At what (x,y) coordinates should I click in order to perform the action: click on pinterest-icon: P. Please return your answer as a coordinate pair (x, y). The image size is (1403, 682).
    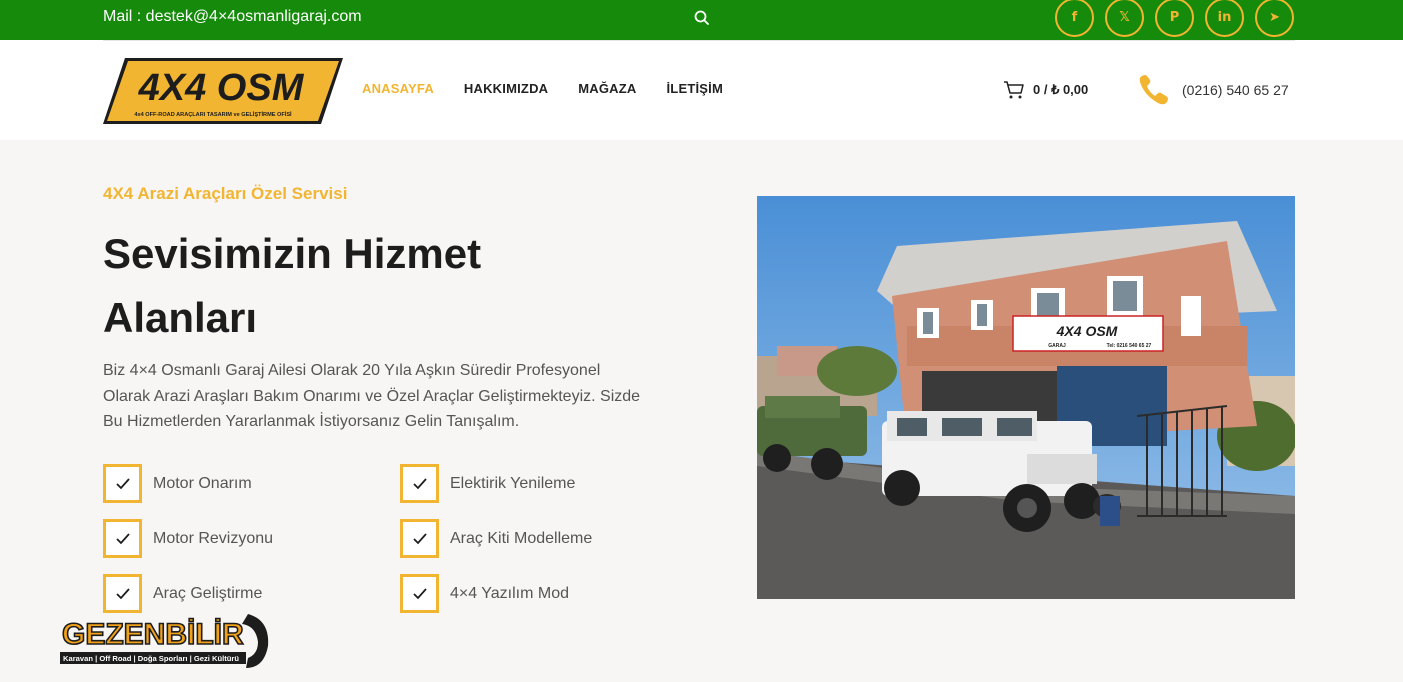
    Looking at the image, I should click on (1174, 18).